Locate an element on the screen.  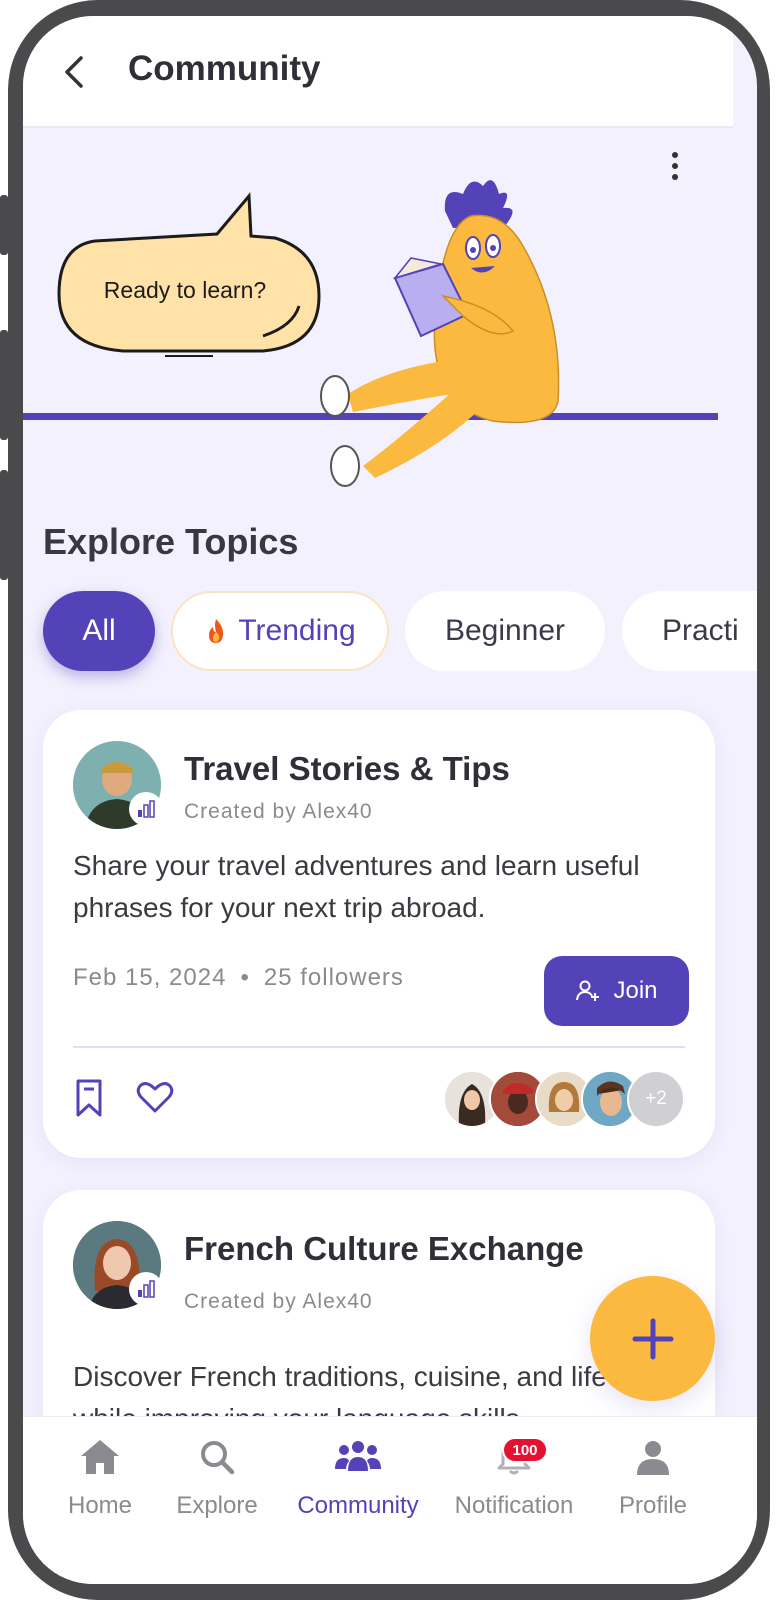
chip-label: Practi is located at coordinates (700, 630).